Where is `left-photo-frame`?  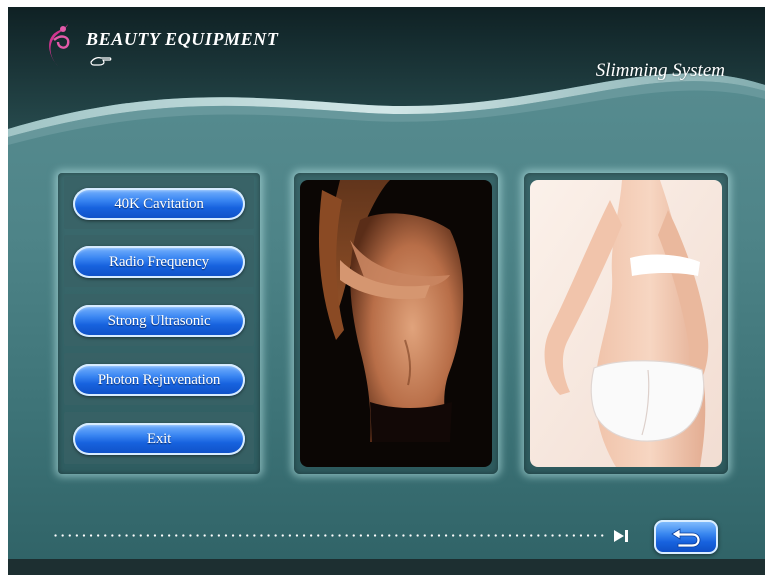
left-photo-frame is located at coordinates (396, 323).